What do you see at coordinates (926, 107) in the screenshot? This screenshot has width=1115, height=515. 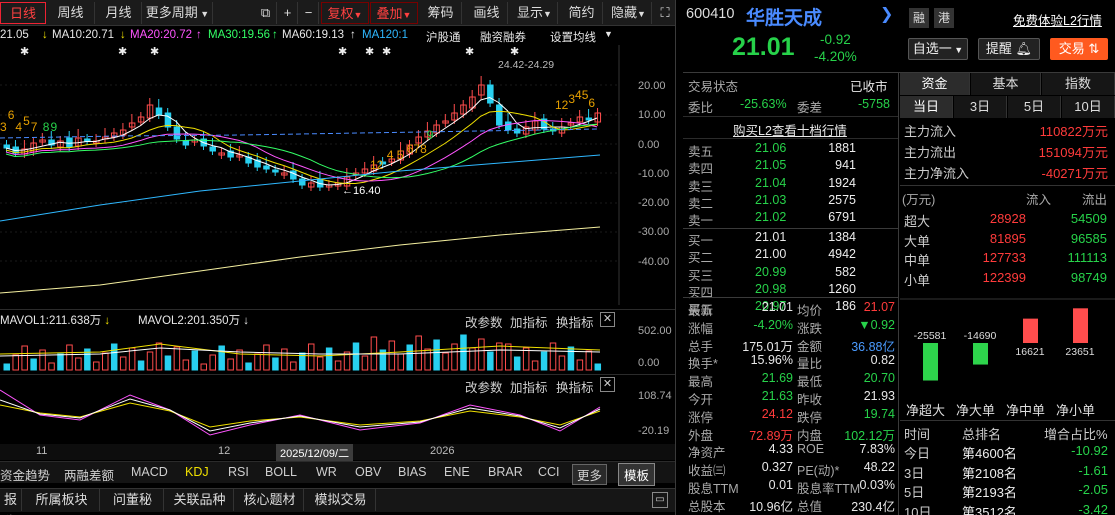 I see `tab-today: 当日` at bounding box center [926, 107].